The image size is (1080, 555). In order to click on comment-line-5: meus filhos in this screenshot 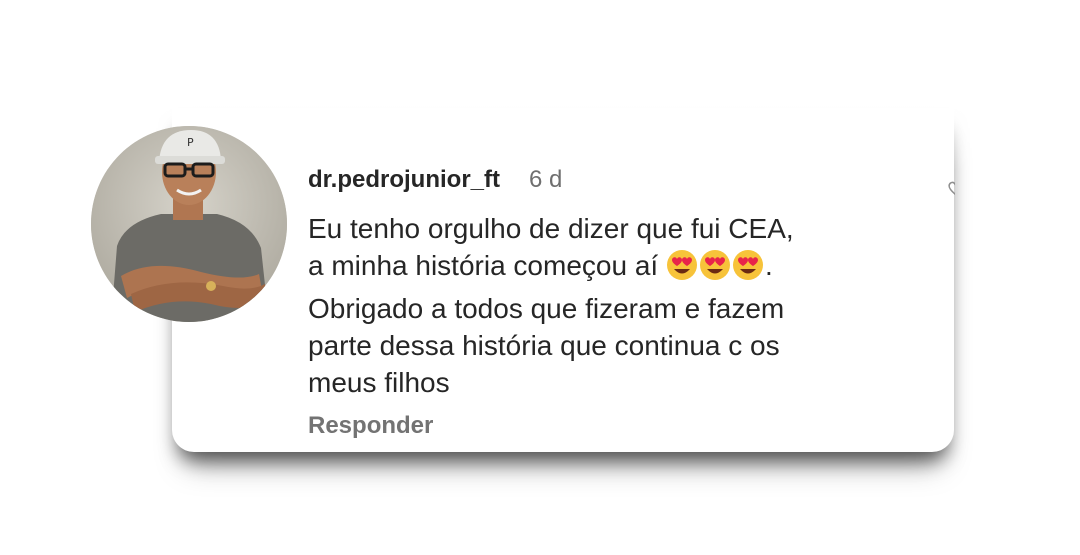, I will do `click(379, 382)`.